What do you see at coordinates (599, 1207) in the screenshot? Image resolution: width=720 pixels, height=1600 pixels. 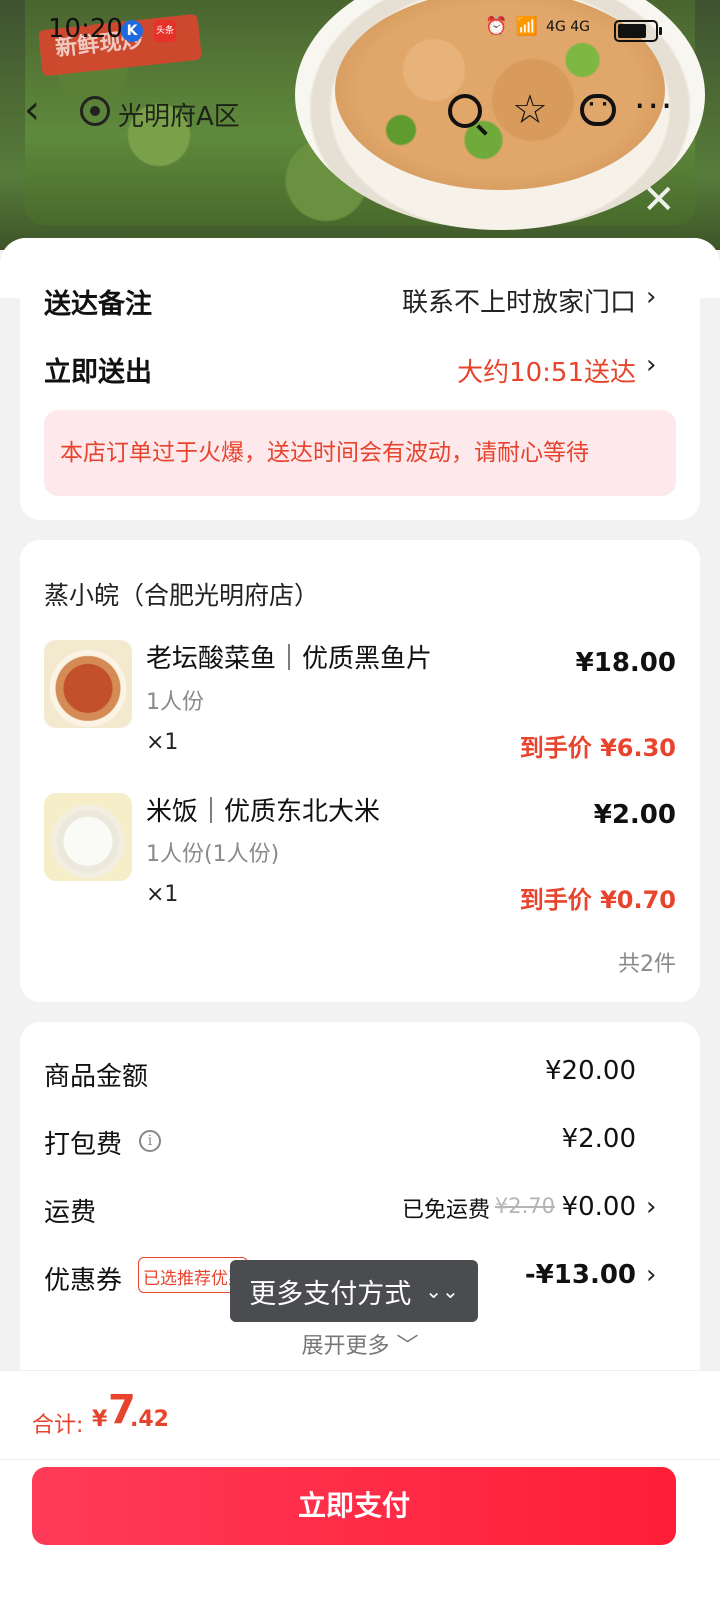 I see `shipping-fee-value: ¥0.00` at bounding box center [599, 1207].